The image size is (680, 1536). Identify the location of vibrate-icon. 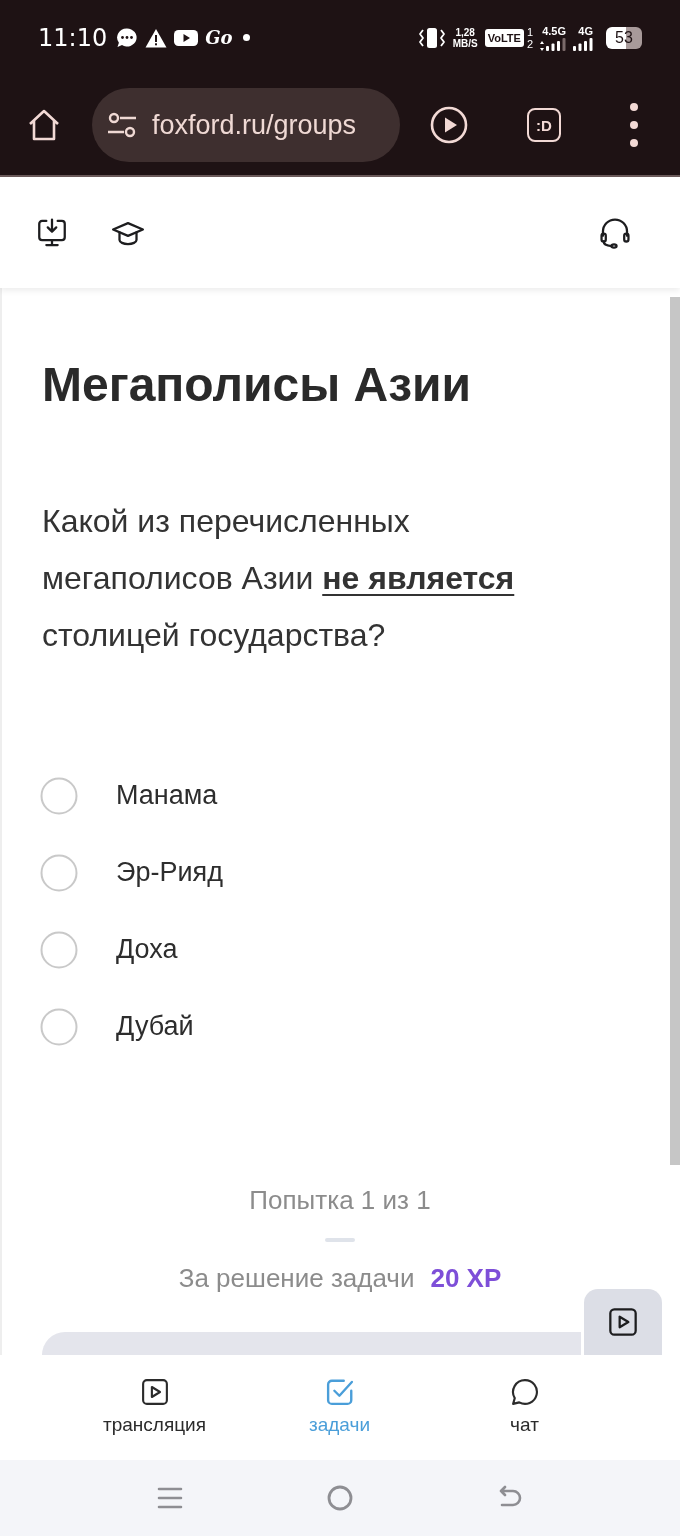
(431, 37).